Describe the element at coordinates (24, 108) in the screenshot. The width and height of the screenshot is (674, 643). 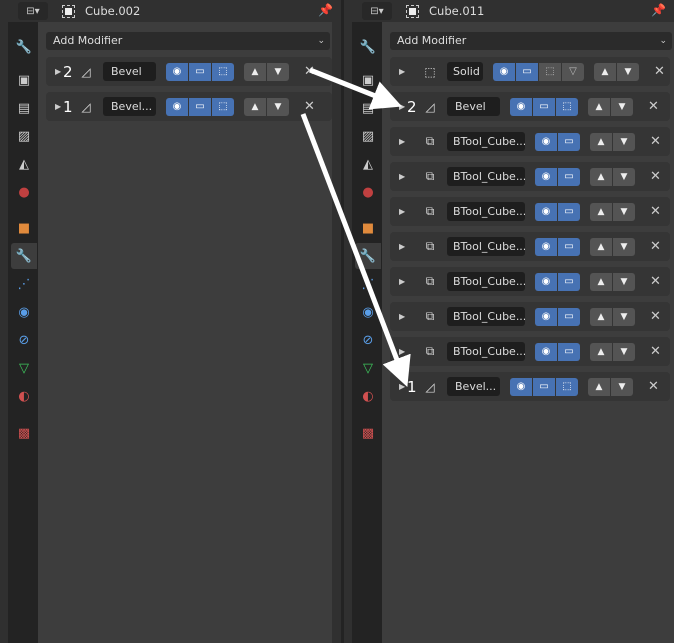
I see `tab-output: ▤` at that location.